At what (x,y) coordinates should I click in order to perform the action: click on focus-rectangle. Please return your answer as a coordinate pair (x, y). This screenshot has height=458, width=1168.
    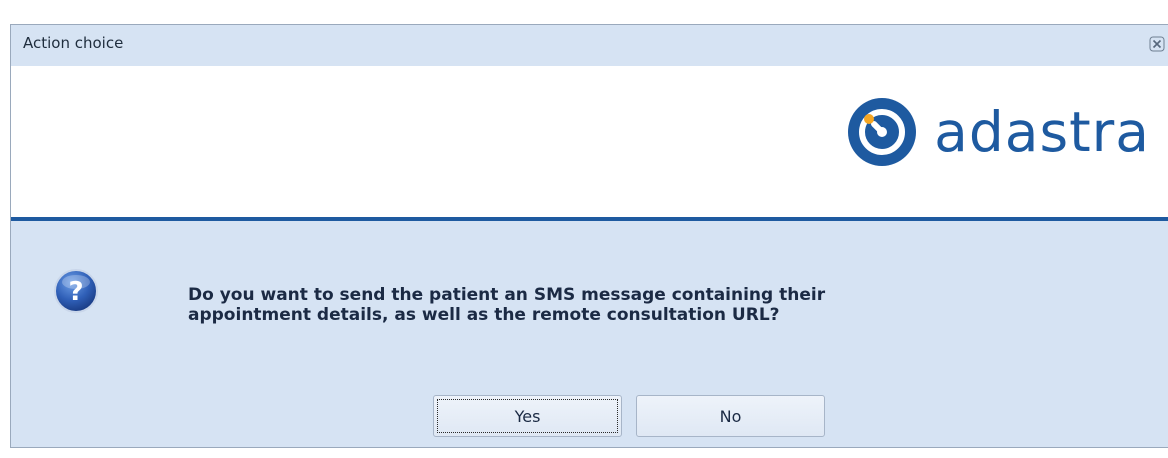
    Looking at the image, I should click on (527, 416).